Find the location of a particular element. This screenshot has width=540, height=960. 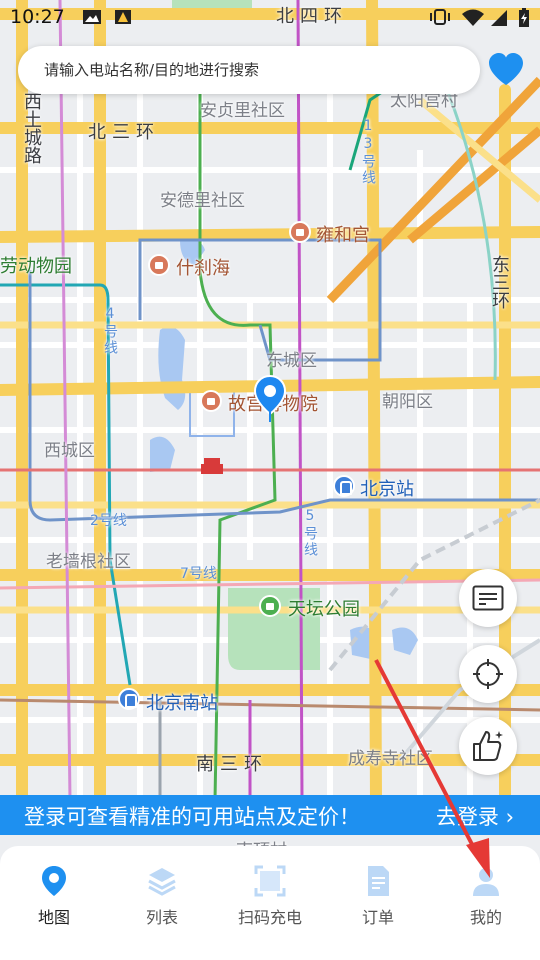

signal-icon is located at coordinates (499, 18).